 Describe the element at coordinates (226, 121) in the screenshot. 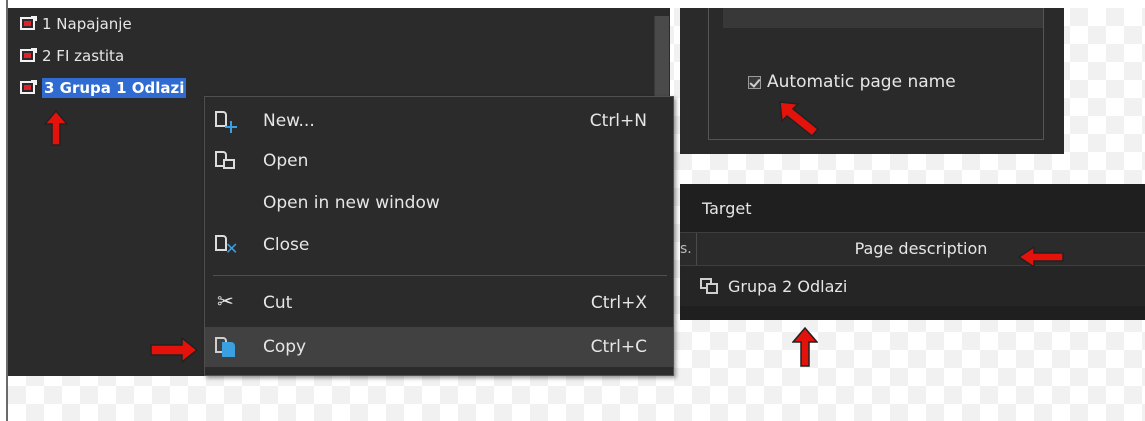

I see `new-icon` at that location.